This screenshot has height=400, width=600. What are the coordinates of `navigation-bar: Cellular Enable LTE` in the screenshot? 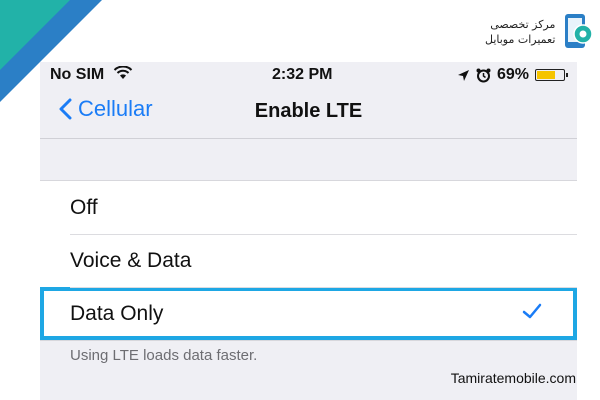 It's located at (308, 113).